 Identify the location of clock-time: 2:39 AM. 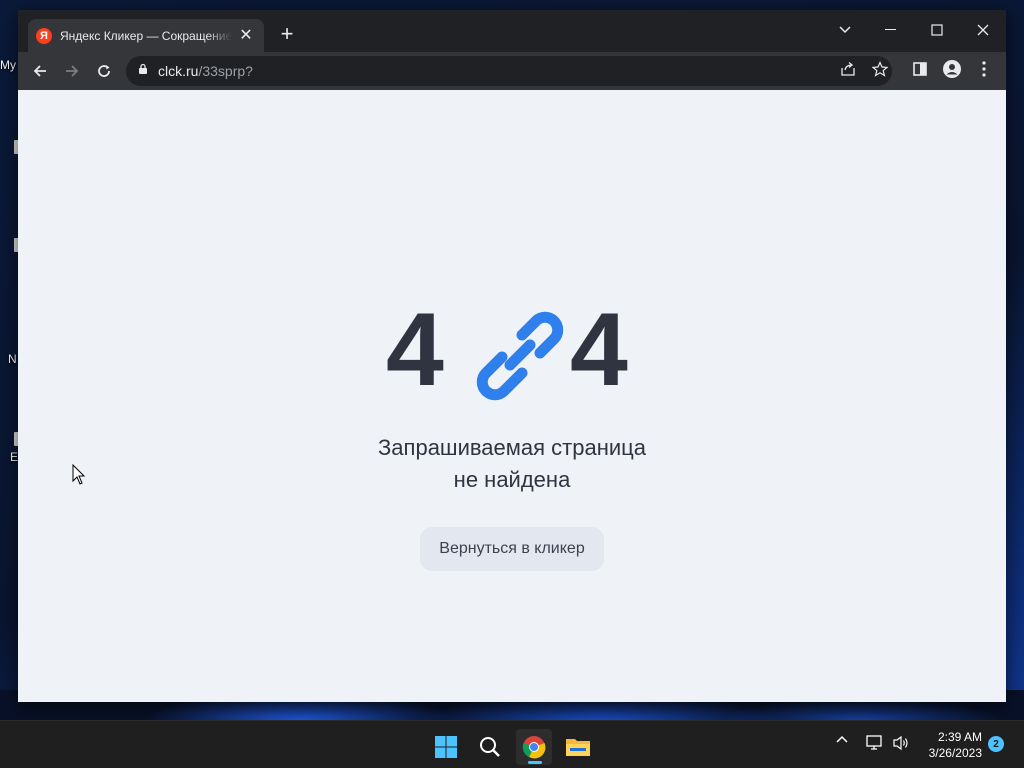
(959, 737).